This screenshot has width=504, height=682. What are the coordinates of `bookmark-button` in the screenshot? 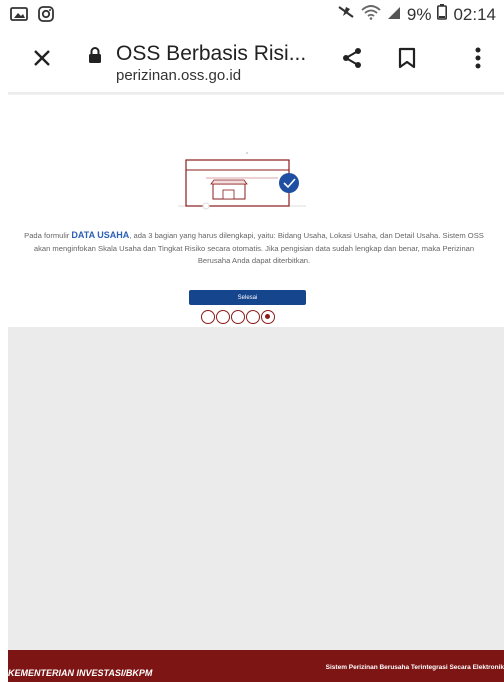 It's located at (407, 58).